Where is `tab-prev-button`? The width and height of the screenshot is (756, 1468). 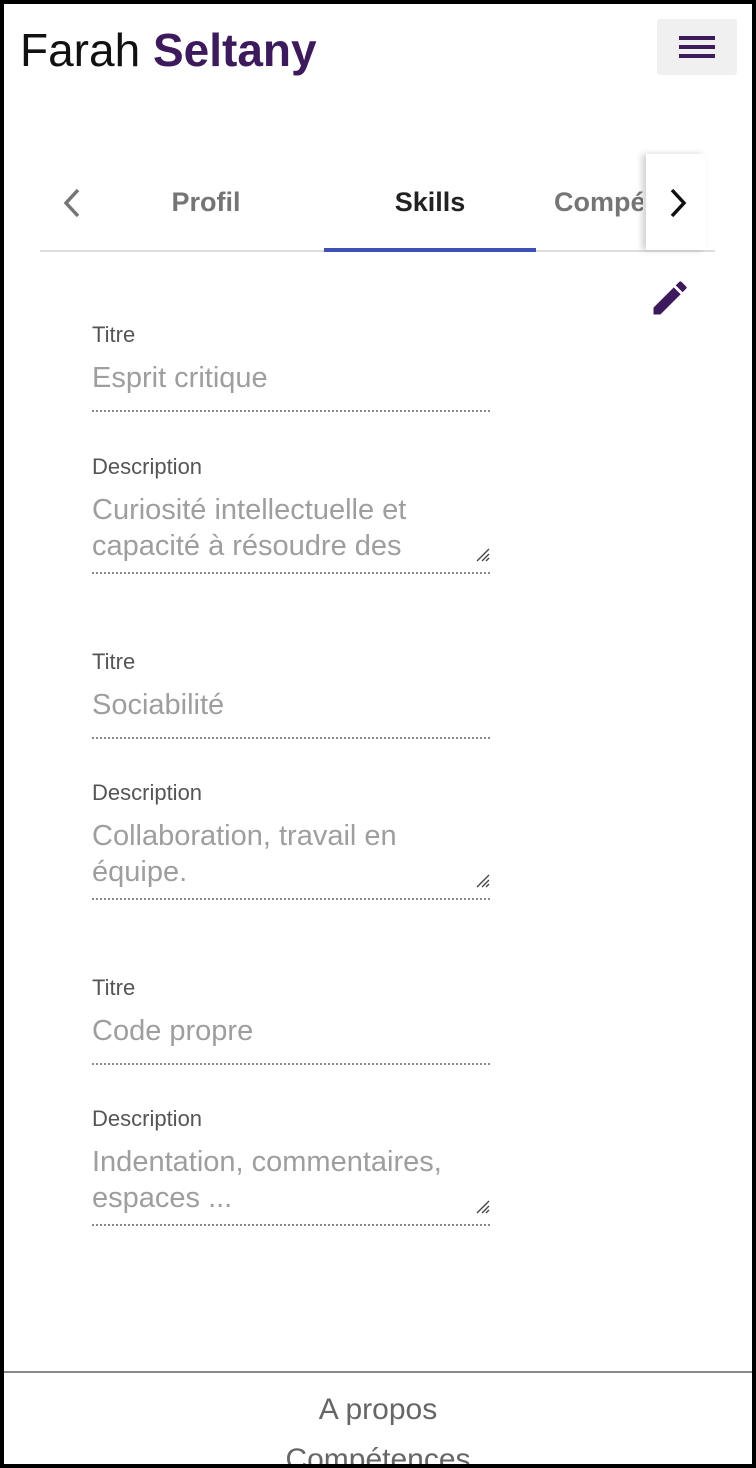 tab-prev-button is located at coordinates (70, 202).